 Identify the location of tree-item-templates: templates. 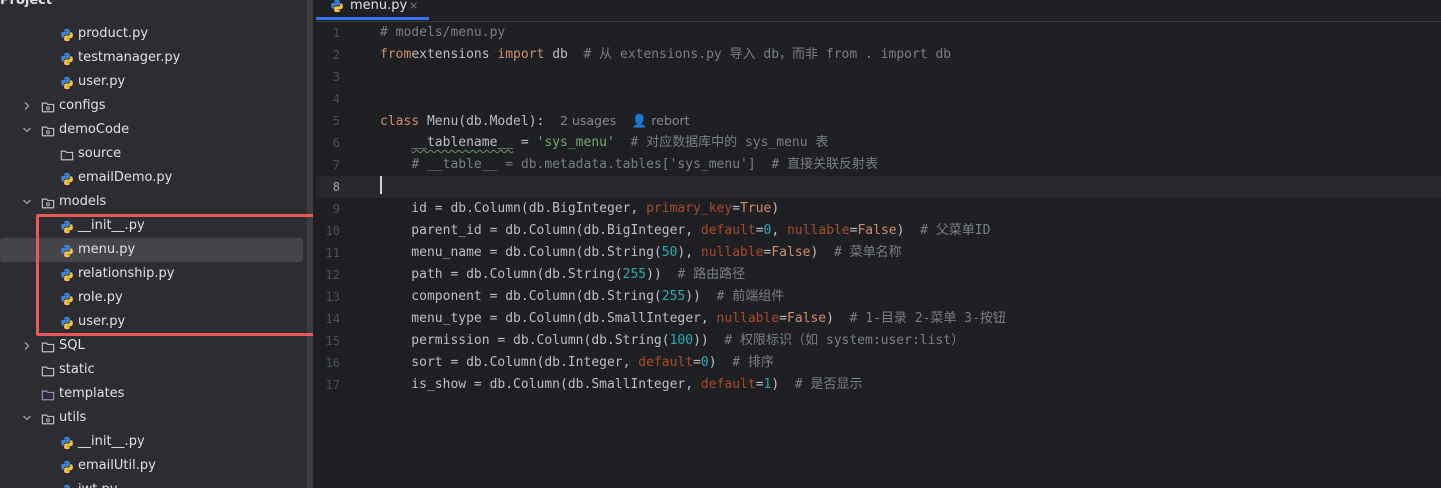
(151, 394).